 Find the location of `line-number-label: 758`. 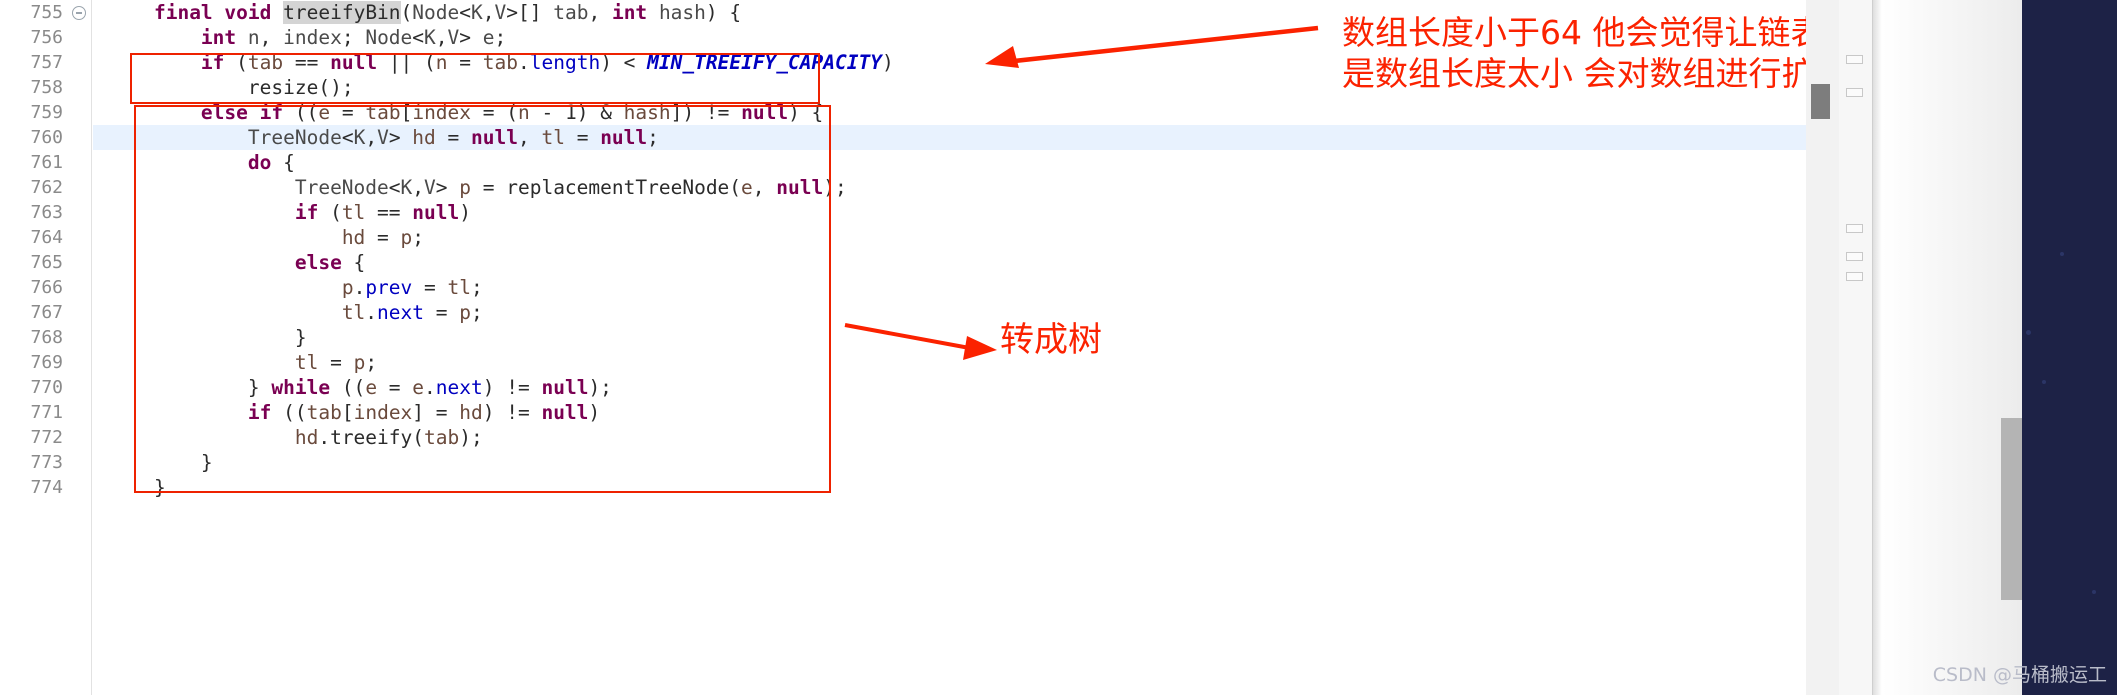

line-number-label: 758 is located at coordinates (46, 87).